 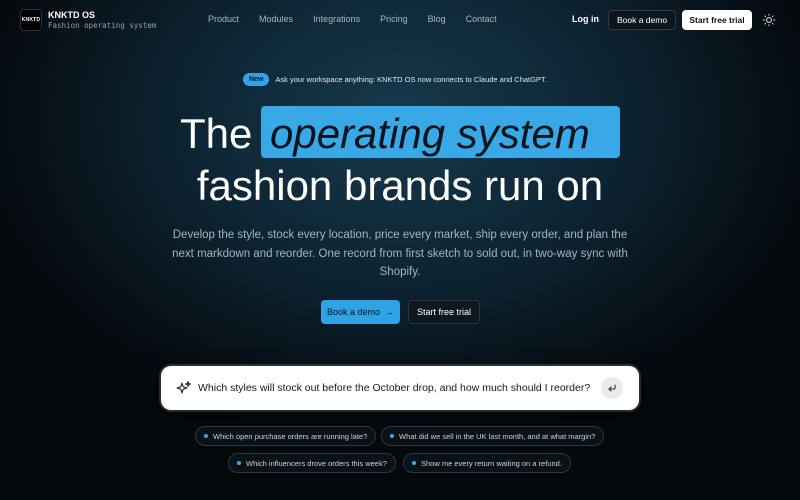 I want to click on book-demo-button: Book a demo →, so click(x=360, y=312).